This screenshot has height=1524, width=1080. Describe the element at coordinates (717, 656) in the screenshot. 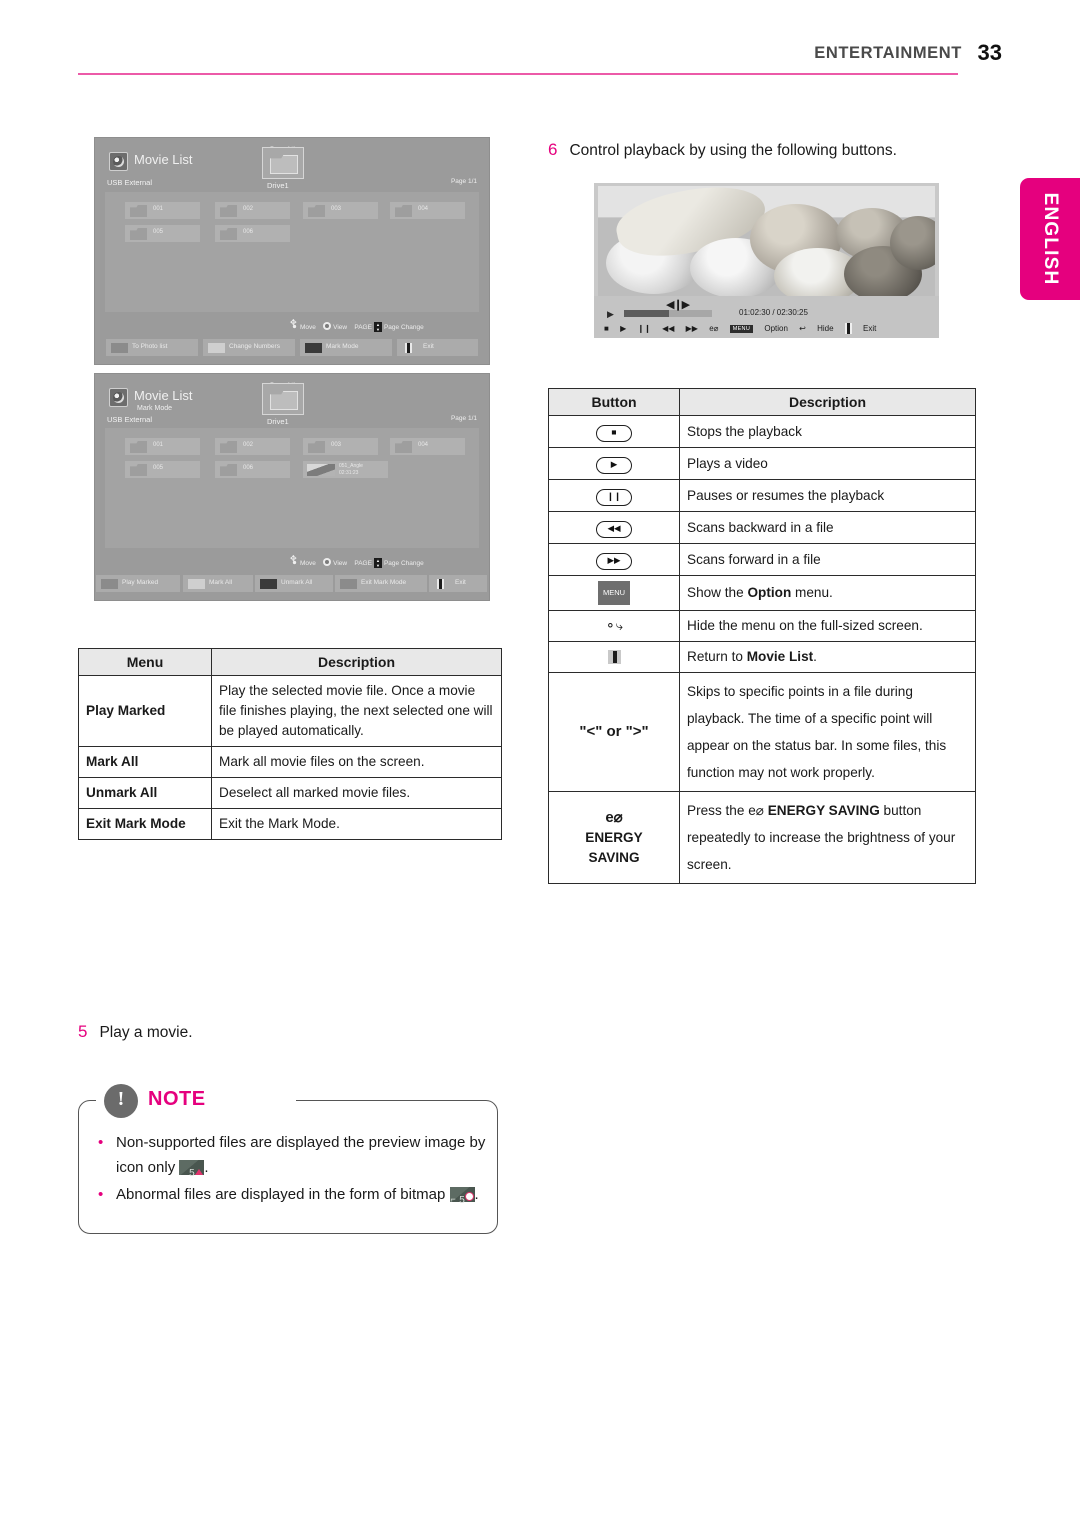

I see `description-pre: Return to` at that location.